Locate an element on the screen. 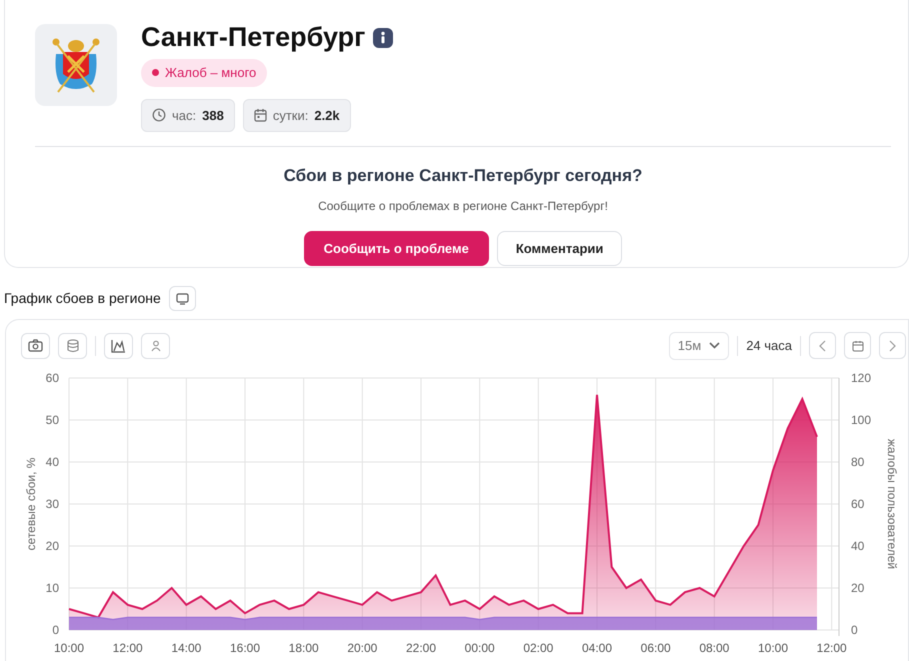 The image size is (909, 661). chevron-left-icon is located at coordinates (822, 346).